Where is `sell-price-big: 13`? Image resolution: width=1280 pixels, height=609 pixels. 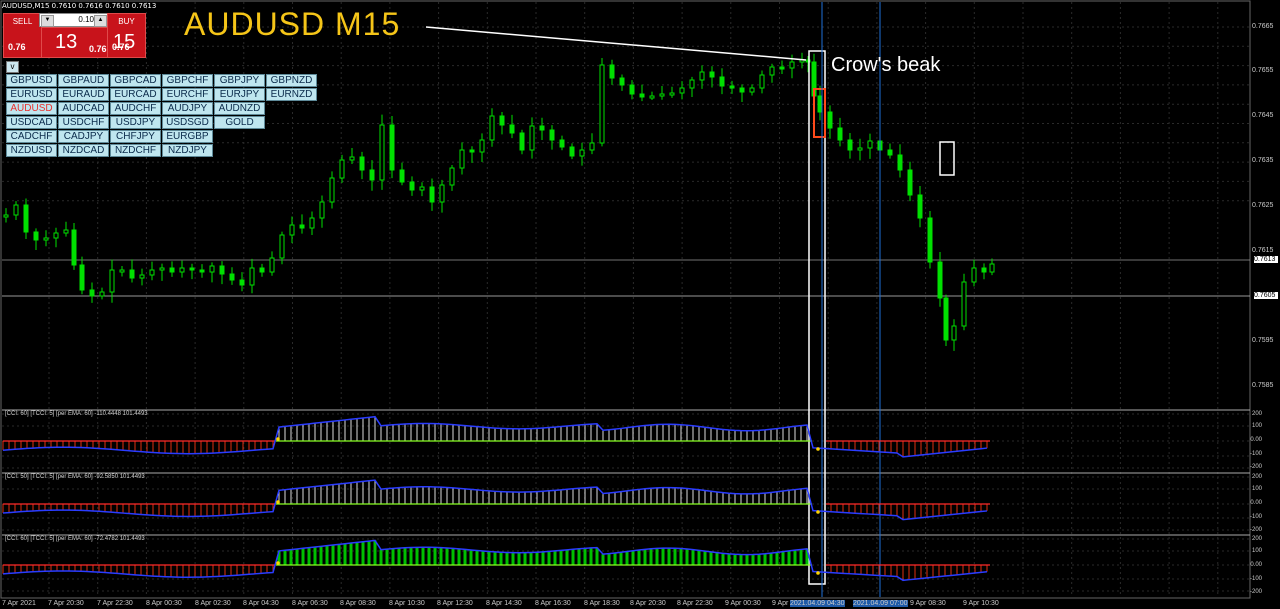
sell-price-big: 13 is located at coordinates (66, 42).